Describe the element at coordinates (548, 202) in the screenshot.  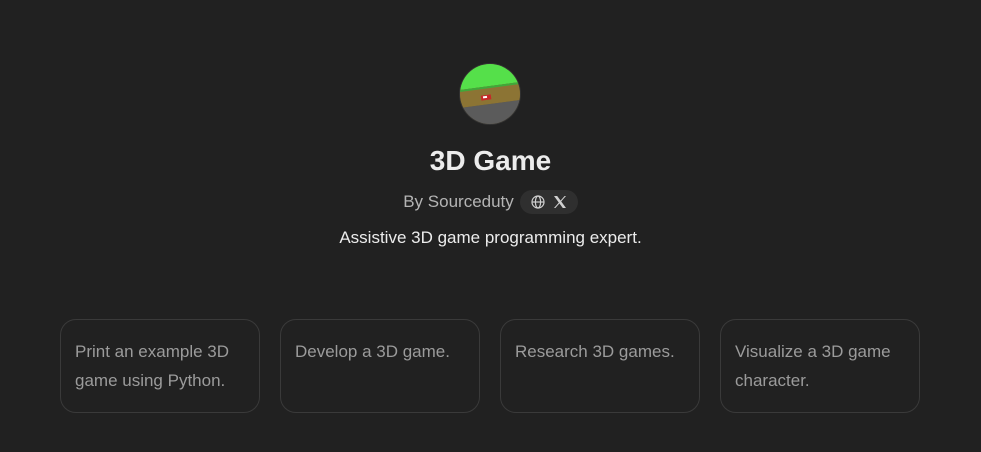
I see `author-links` at that location.